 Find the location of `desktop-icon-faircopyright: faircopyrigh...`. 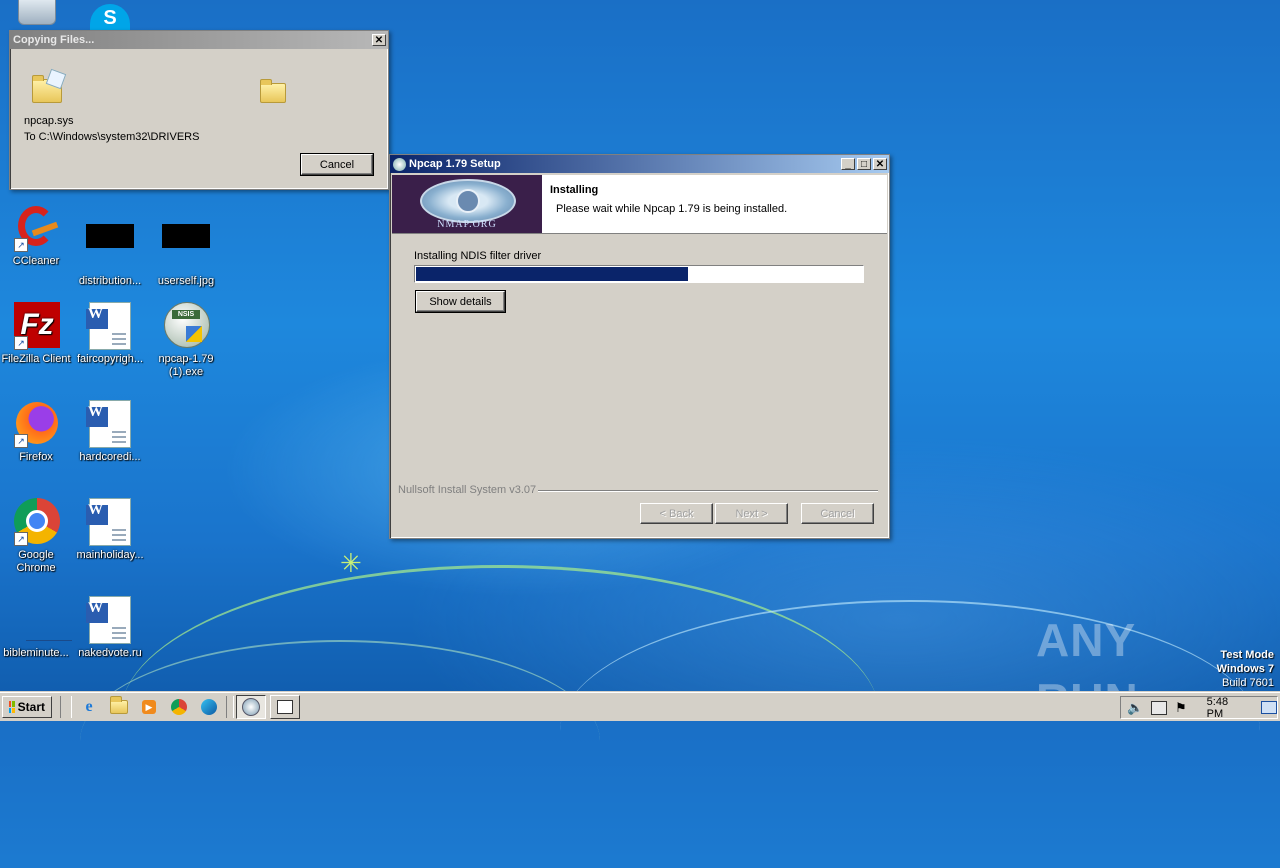

desktop-icon-faircopyright: faircopyrigh... is located at coordinates (110, 334).